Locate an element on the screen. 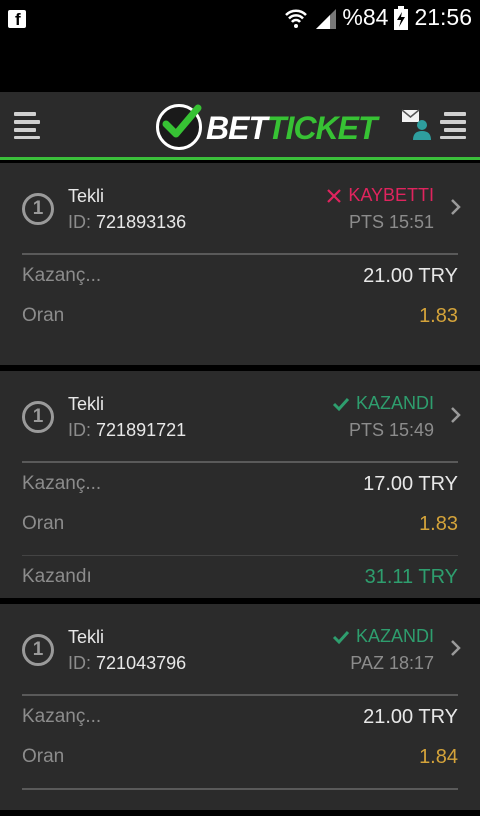 The height and width of the screenshot is (816, 480). ticket-id: 721893136 is located at coordinates (141, 222).